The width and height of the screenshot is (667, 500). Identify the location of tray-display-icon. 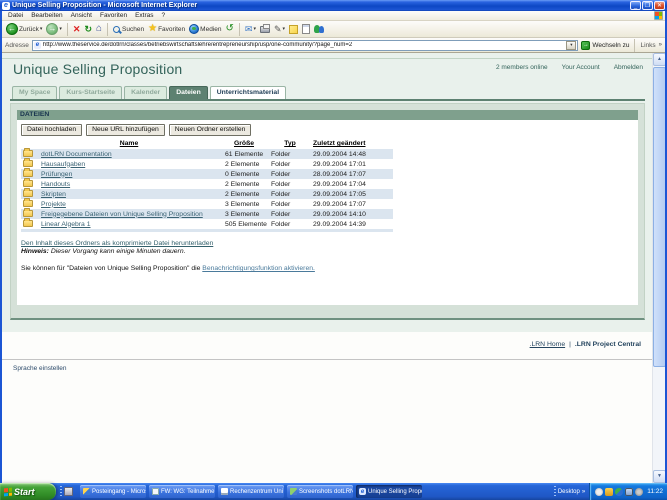
(629, 491).